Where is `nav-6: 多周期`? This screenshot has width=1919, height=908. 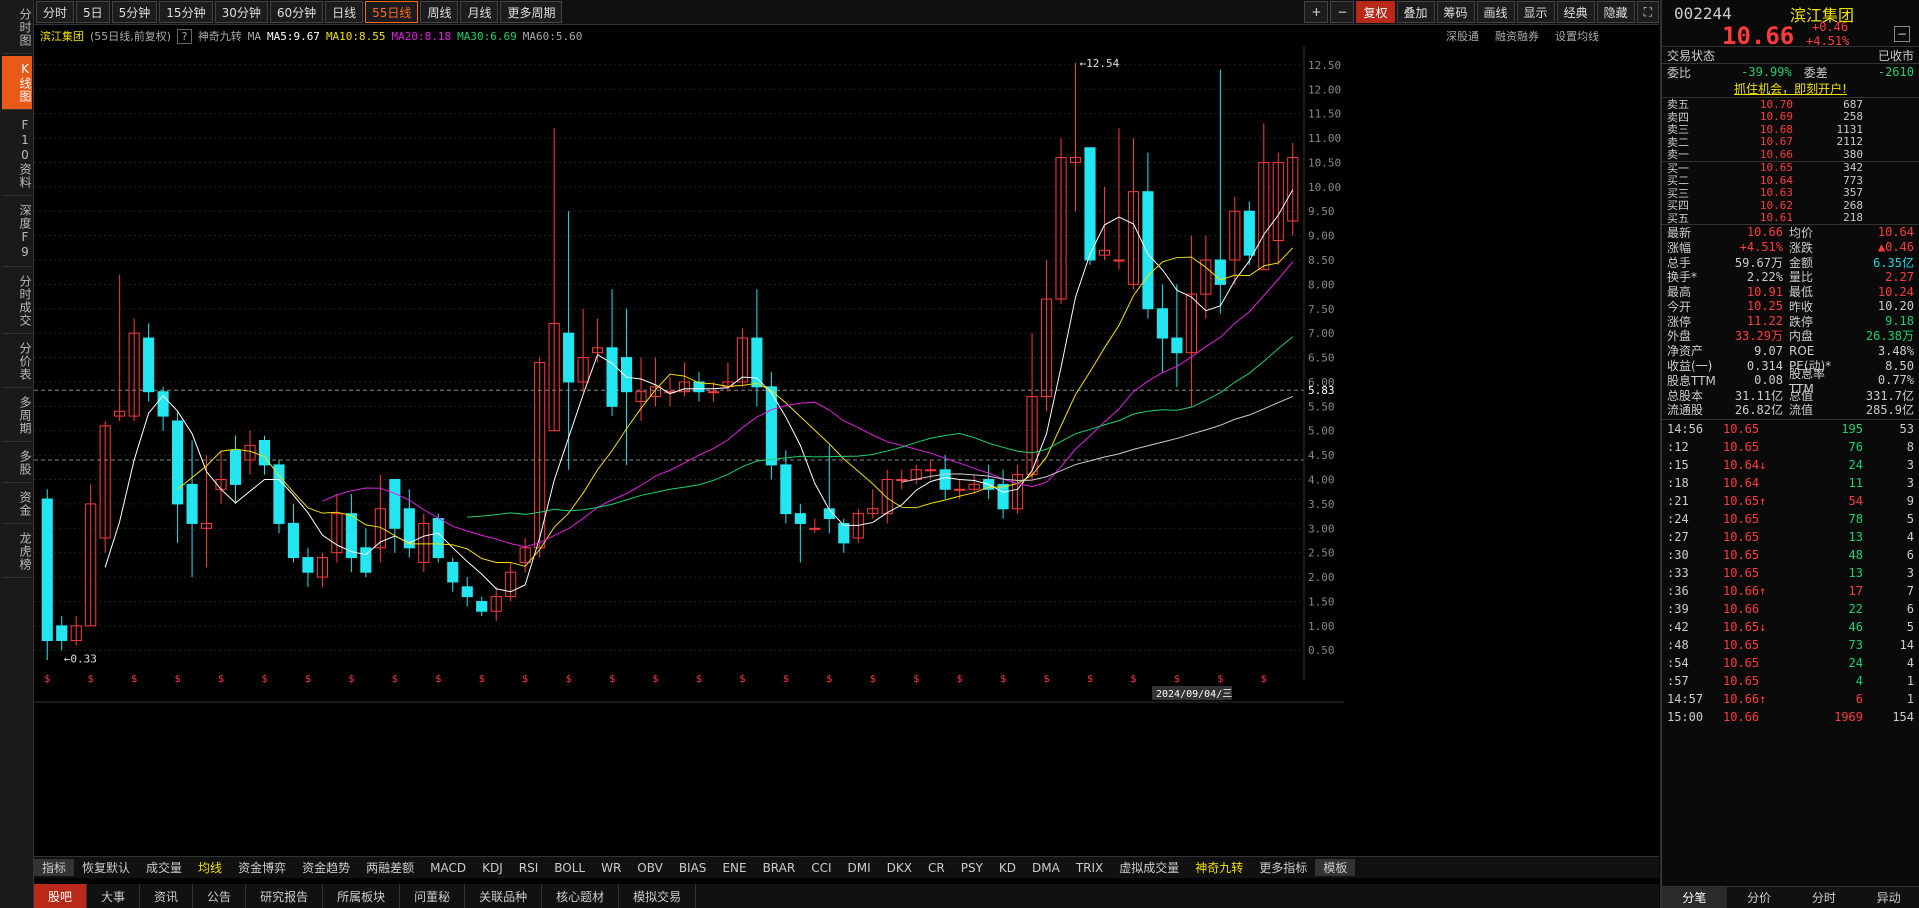 nav-6: 多周期 is located at coordinates (17, 416).